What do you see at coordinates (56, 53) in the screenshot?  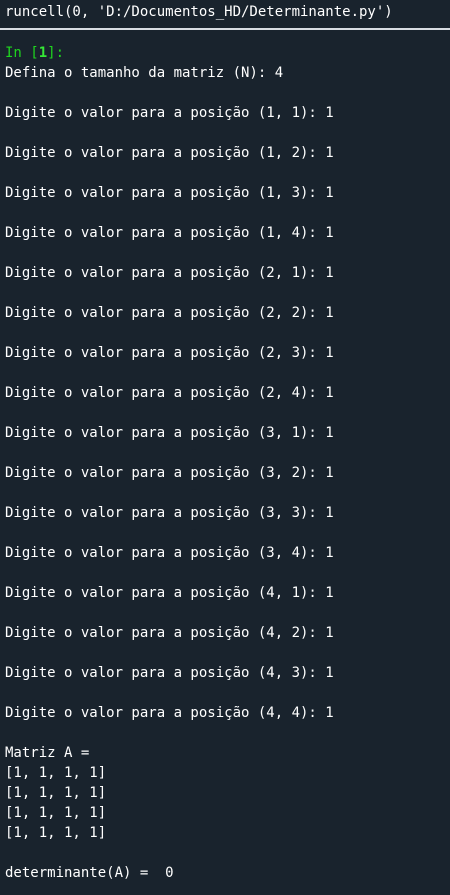 I see `prompt-close: ]:` at bounding box center [56, 53].